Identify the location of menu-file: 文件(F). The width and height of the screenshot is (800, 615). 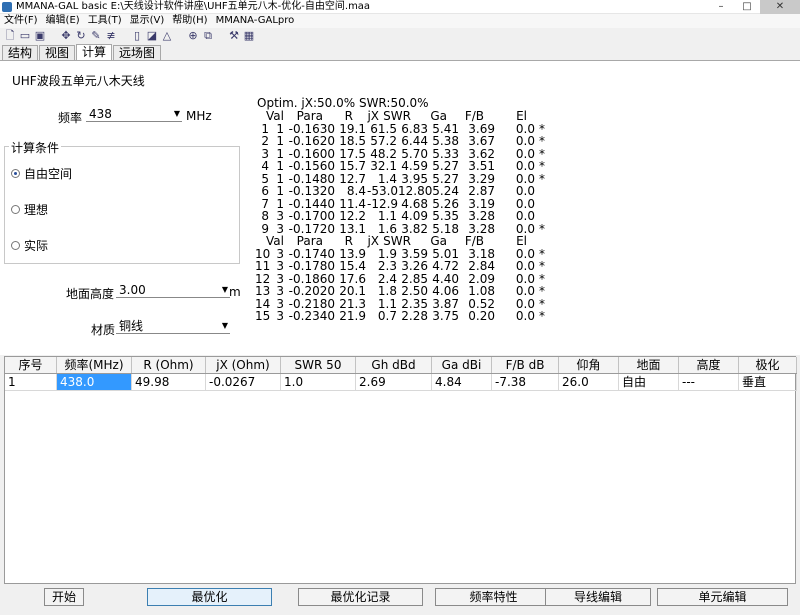
(21, 21).